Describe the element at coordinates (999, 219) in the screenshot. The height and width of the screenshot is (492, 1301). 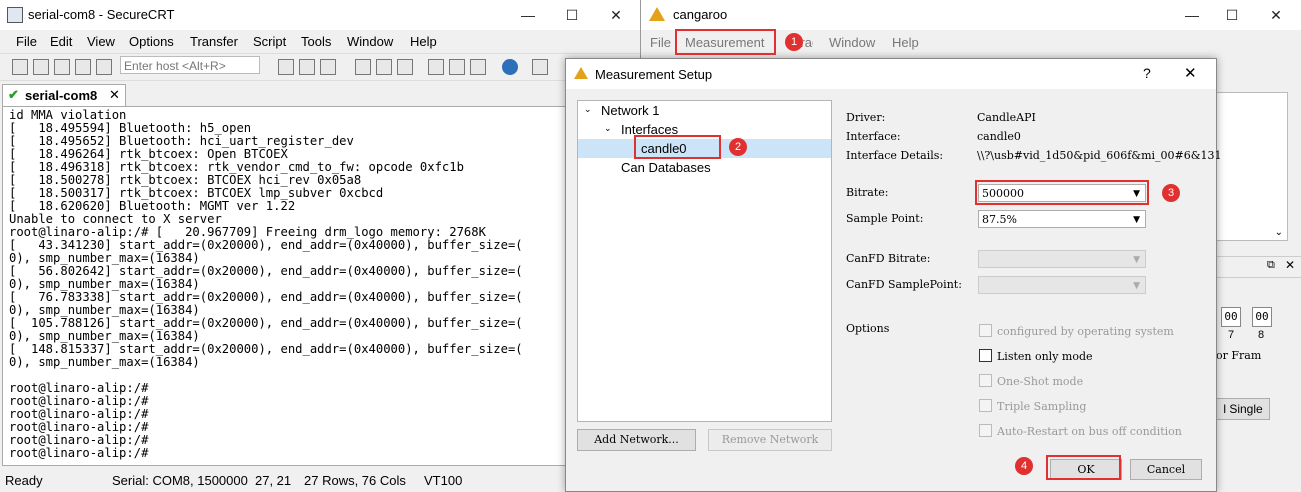
I see `sample-point-value: 87.5%` at that location.